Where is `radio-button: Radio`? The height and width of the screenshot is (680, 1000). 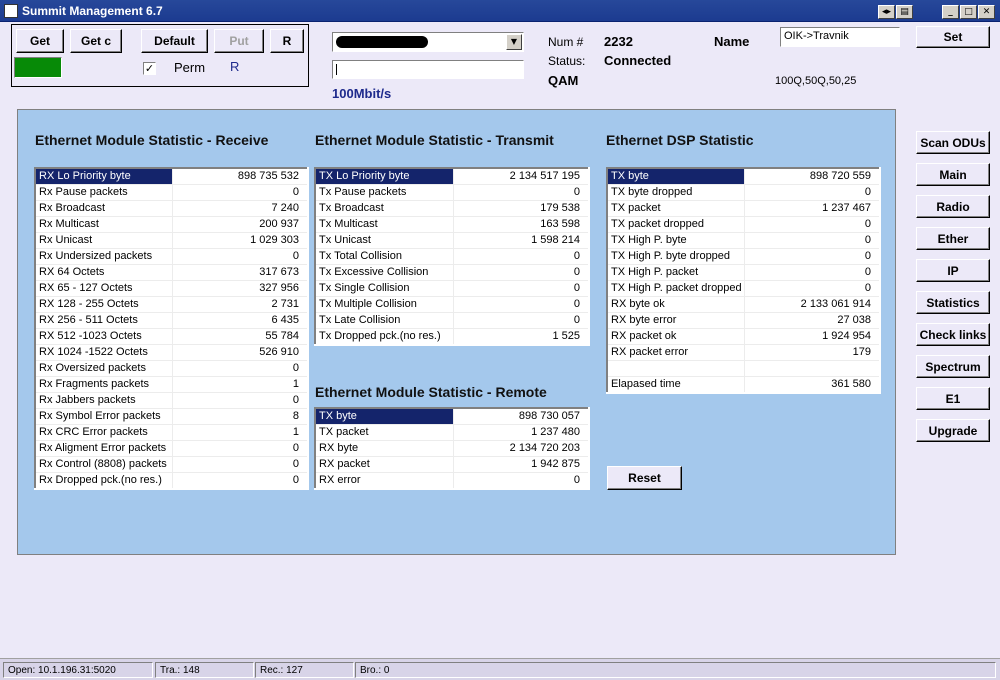
radio-button: Radio is located at coordinates (953, 206).